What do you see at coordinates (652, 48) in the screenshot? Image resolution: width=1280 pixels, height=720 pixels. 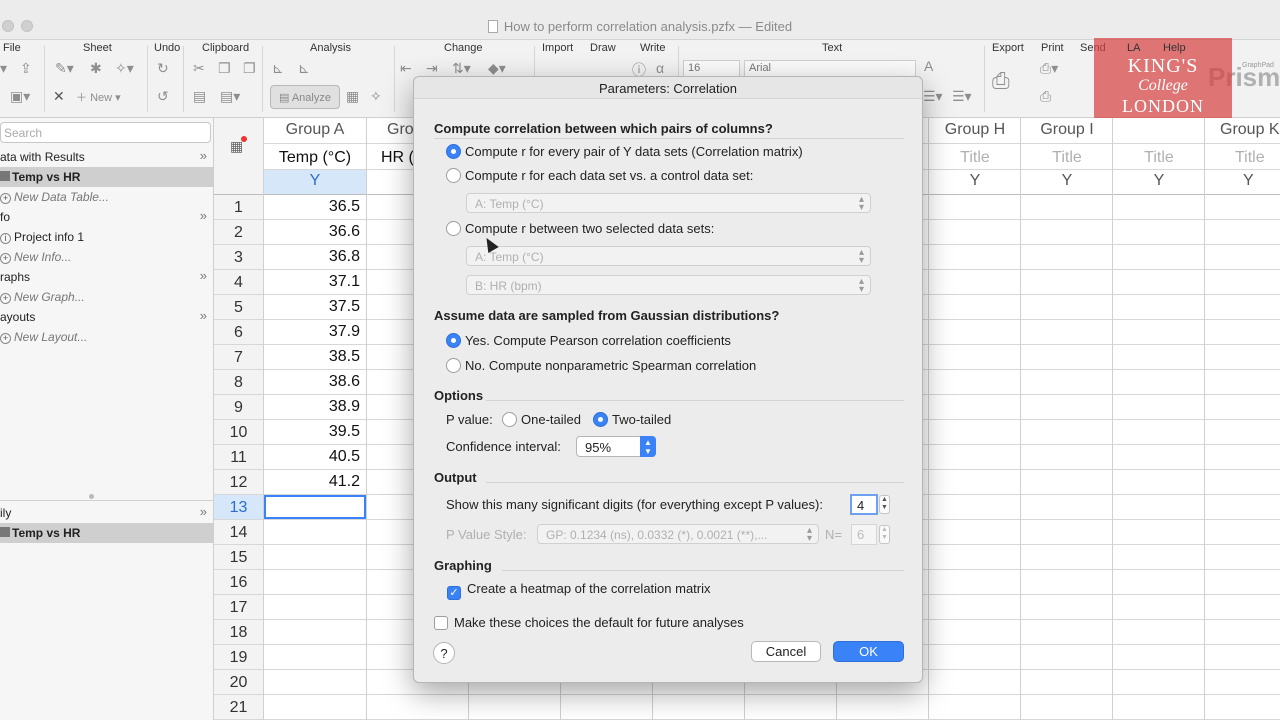 I see `toolbar-label-write: Write` at bounding box center [652, 48].